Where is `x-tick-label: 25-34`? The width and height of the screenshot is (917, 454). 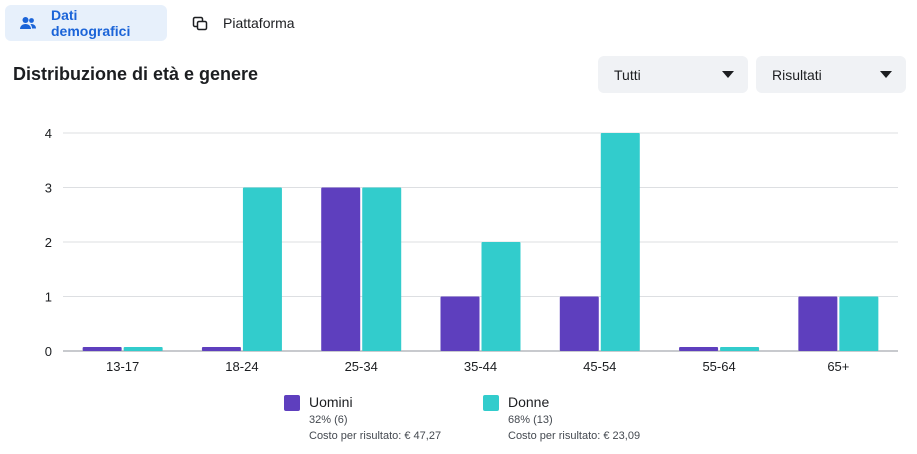 x-tick-label: 25-34 is located at coordinates (361, 366).